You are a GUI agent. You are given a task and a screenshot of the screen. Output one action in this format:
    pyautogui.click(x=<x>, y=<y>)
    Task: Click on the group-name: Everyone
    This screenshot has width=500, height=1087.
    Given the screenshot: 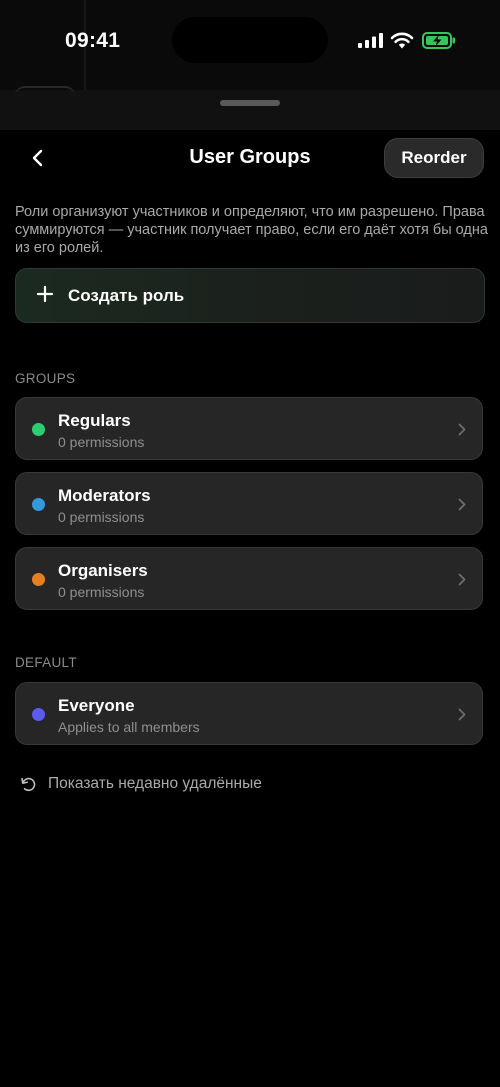 What is the action you would take?
    pyautogui.click(x=96, y=705)
    